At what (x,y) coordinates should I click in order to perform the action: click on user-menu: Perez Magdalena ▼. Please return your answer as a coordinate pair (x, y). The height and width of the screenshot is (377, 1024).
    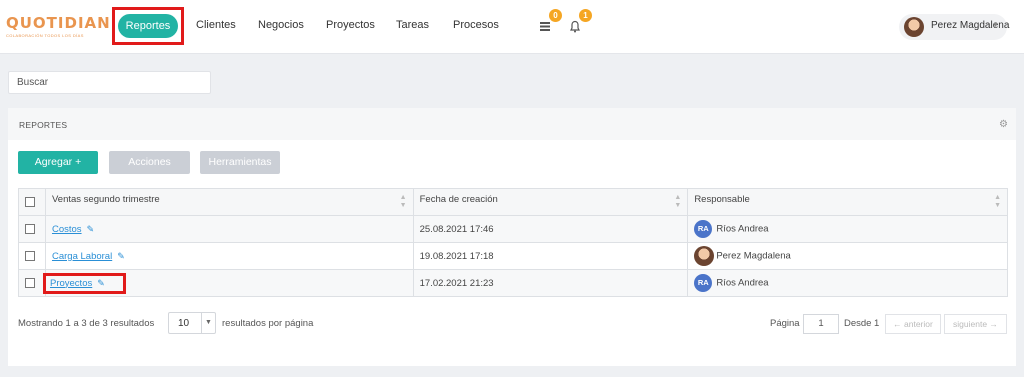
    Looking at the image, I should click on (954, 27).